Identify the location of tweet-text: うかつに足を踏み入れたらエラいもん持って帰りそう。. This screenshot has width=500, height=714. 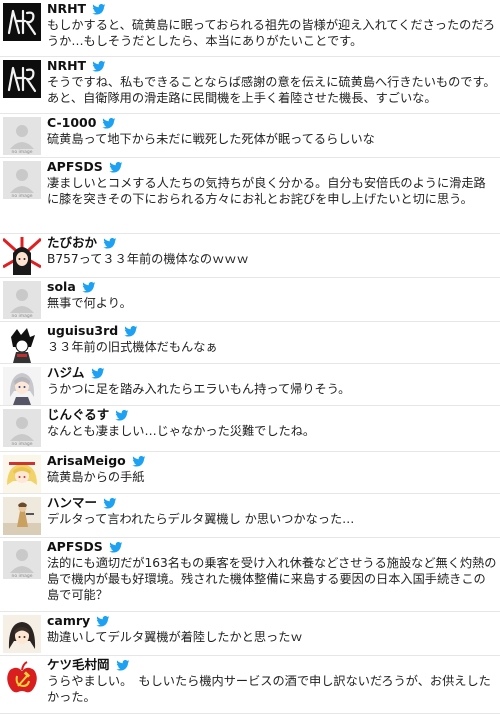
(199, 389).